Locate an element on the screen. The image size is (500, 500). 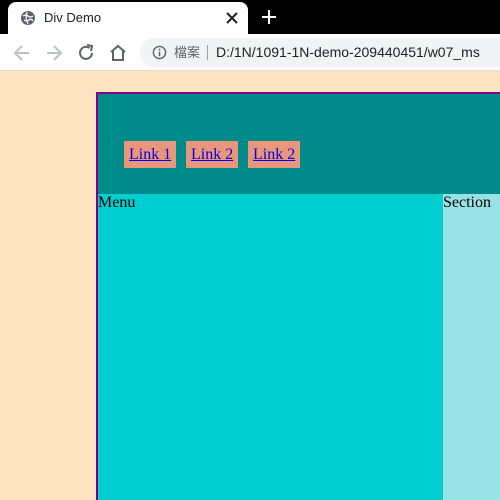
address-bar: 檔案 D:/1N/1091-1N-demo-209440451/w07_ms is located at coordinates (320, 52).